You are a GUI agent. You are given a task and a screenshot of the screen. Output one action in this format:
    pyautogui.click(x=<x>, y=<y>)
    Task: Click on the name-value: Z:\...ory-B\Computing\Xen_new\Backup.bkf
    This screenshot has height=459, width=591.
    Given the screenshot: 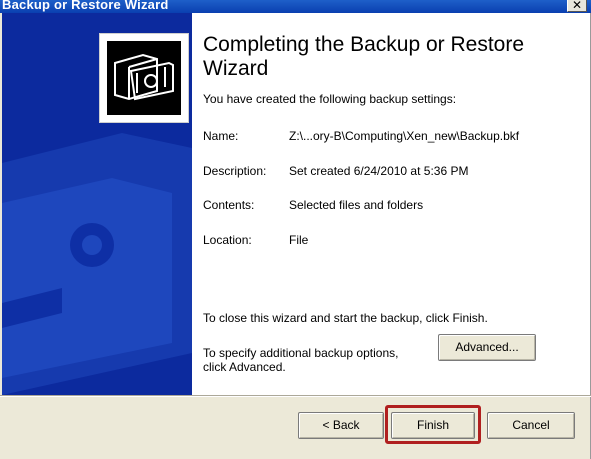 What is the action you would take?
    pyautogui.click(x=404, y=136)
    